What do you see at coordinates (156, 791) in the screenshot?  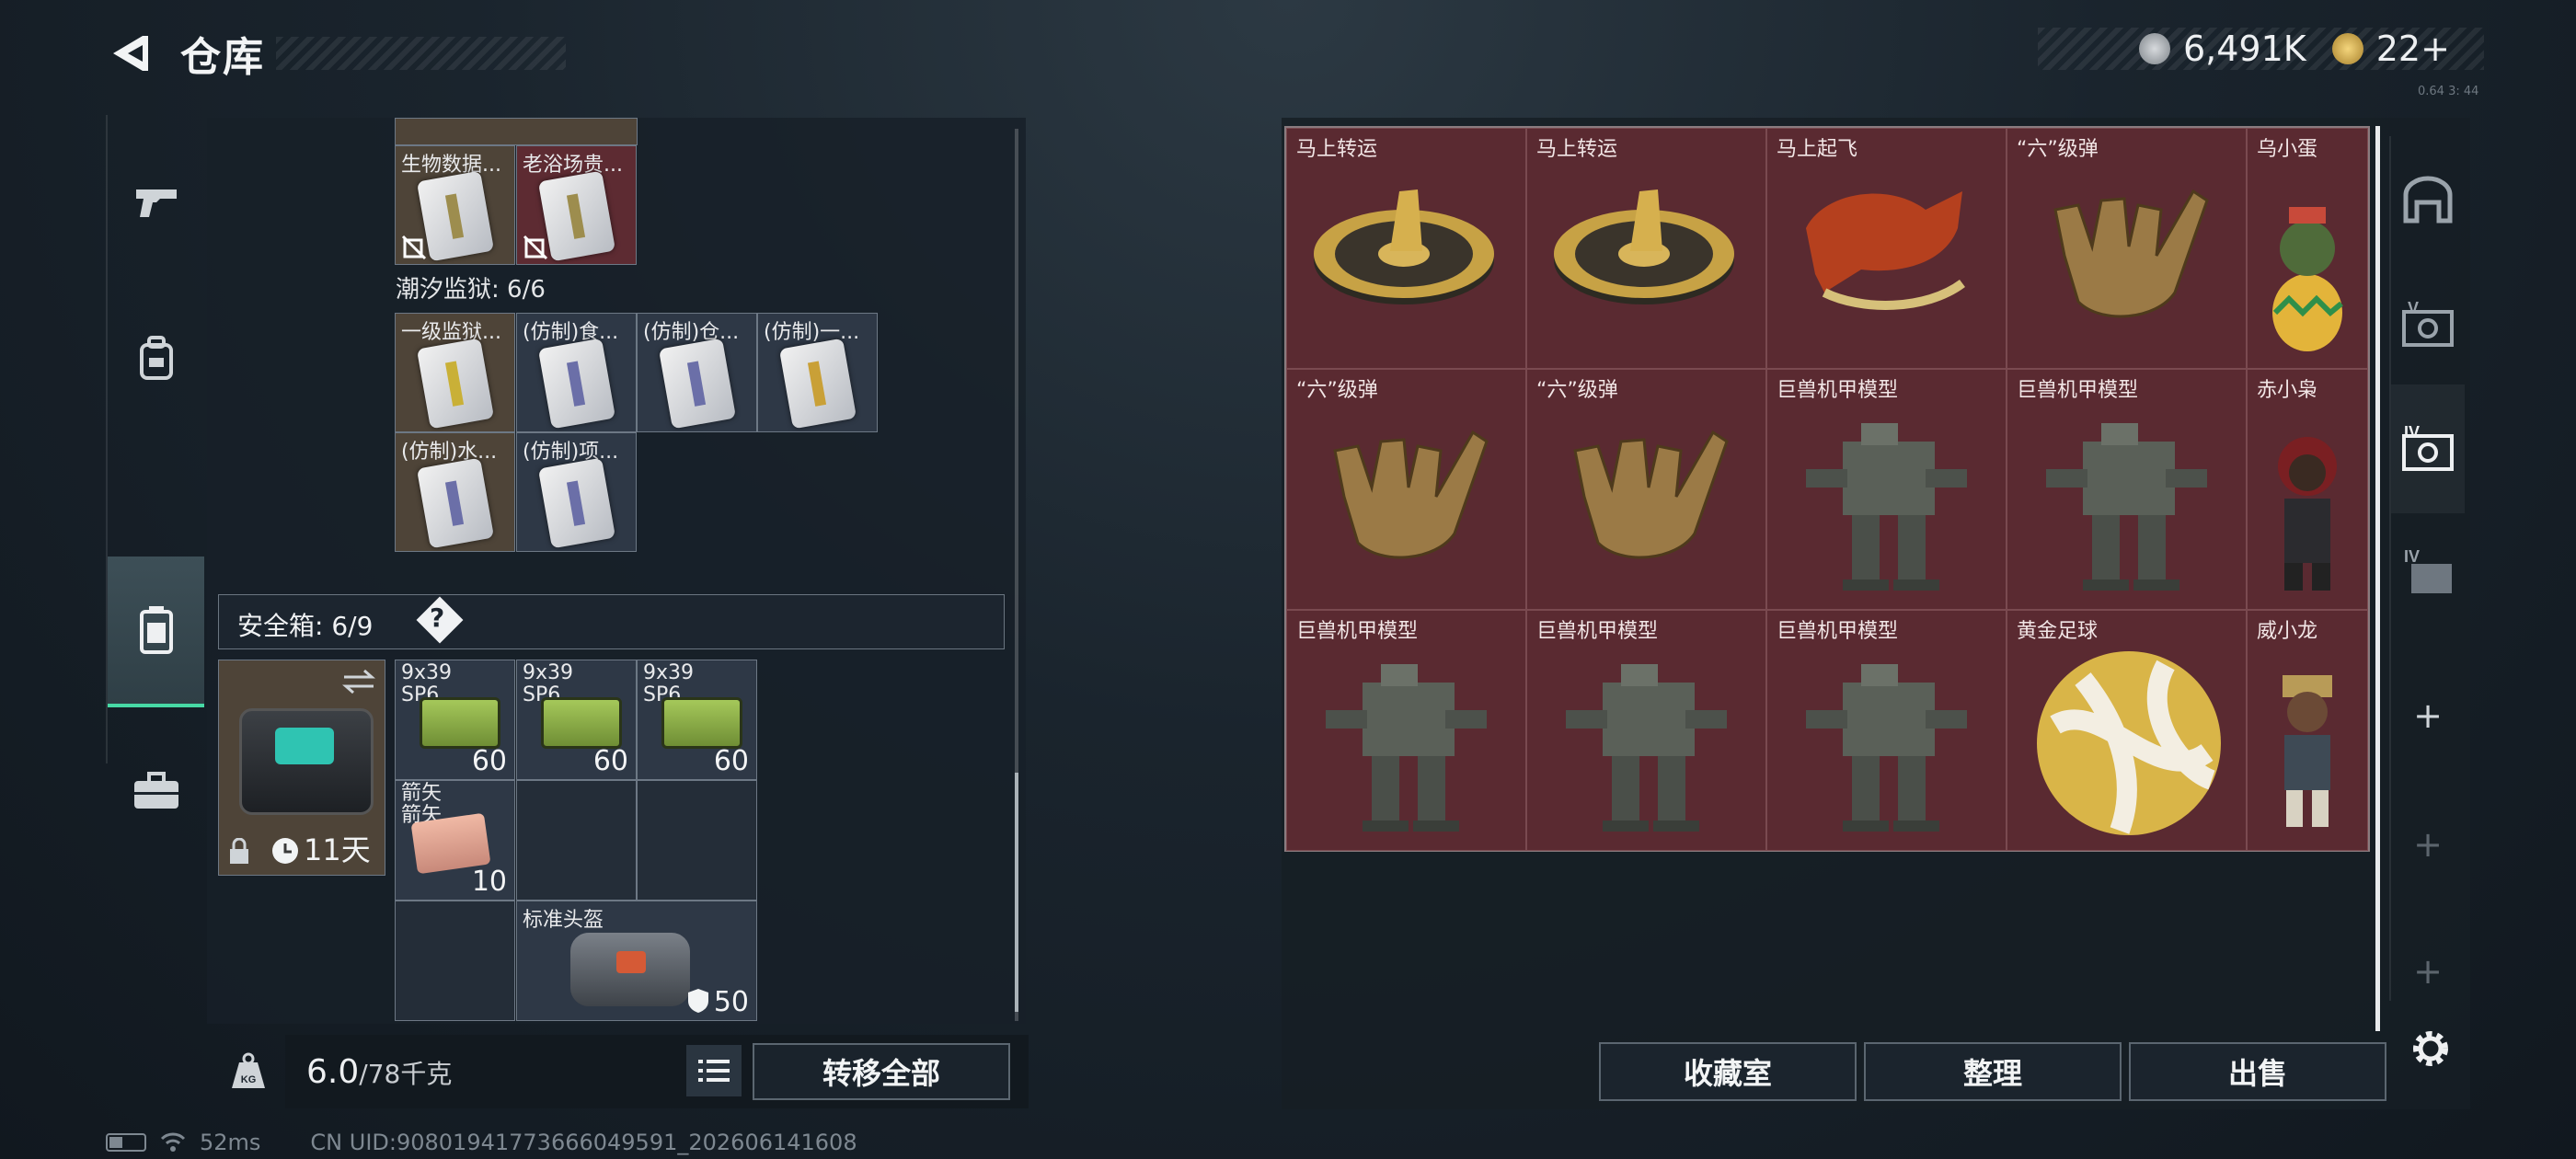 I see `tab-case` at bounding box center [156, 791].